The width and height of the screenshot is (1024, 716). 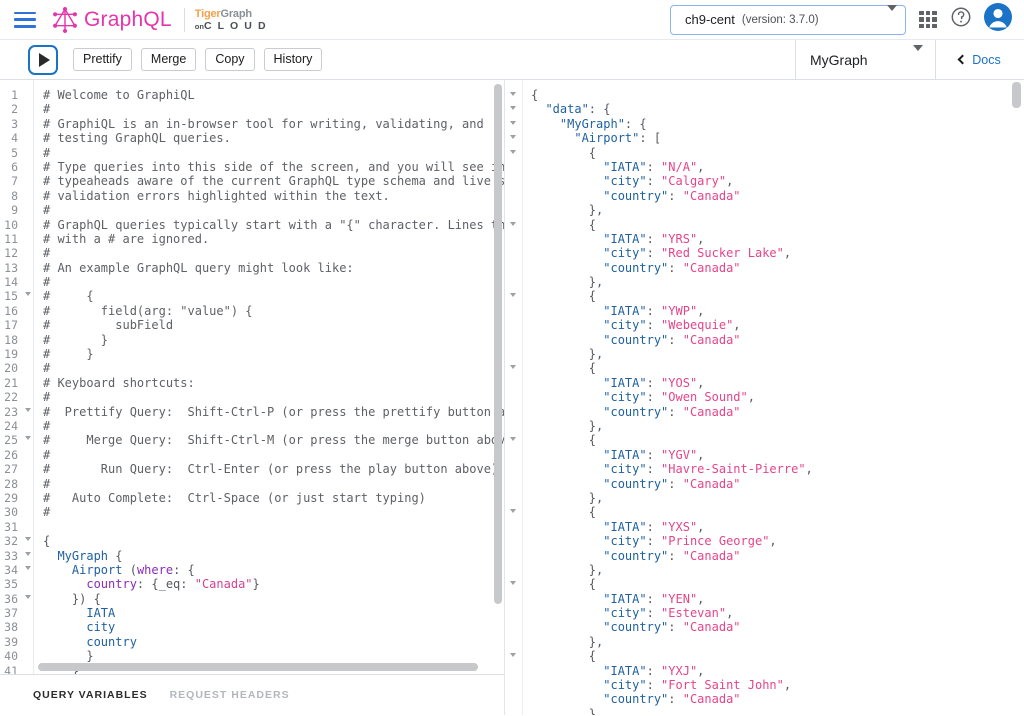 What do you see at coordinates (273, 138) in the screenshot?
I see `code-line: # testing GraphQL queries.` at bounding box center [273, 138].